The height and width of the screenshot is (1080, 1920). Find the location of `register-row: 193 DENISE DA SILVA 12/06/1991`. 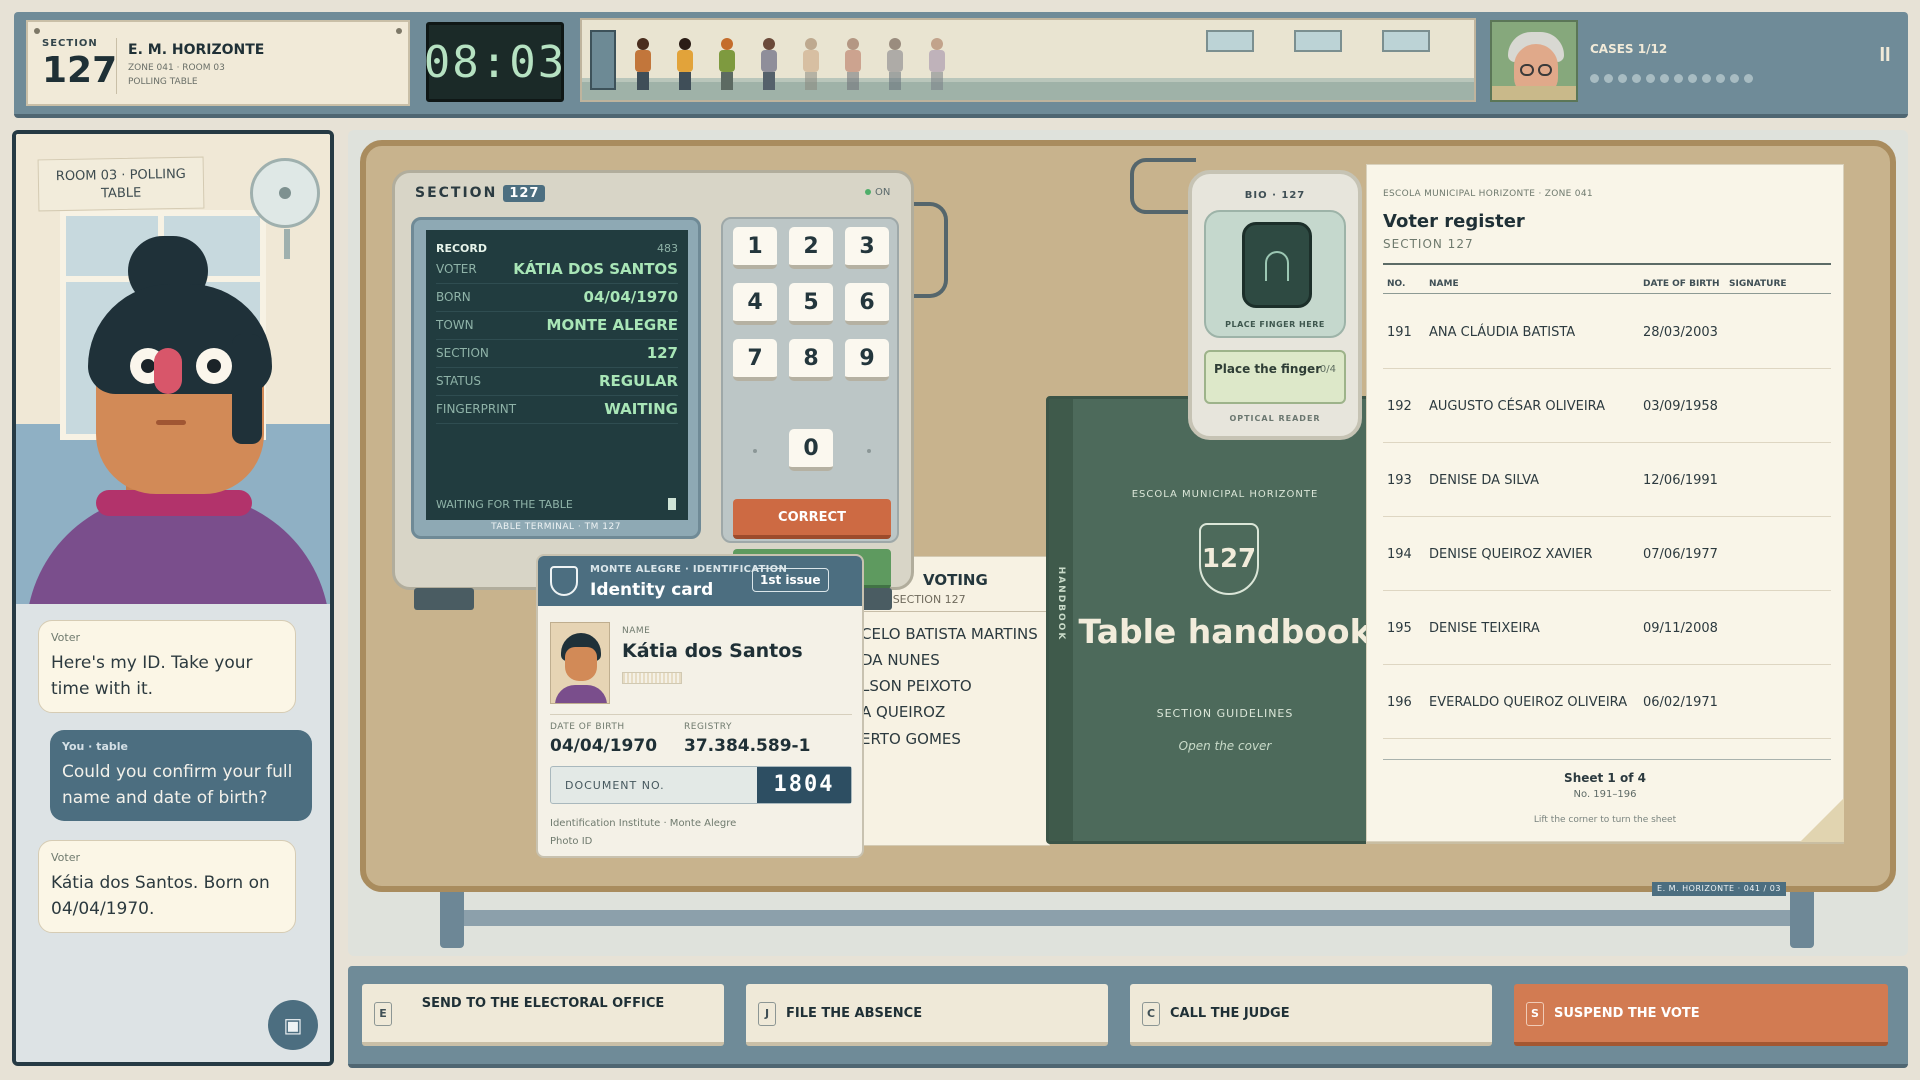

register-row: 193 DENISE DA SILVA 12/06/1991 is located at coordinates (1607, 480).